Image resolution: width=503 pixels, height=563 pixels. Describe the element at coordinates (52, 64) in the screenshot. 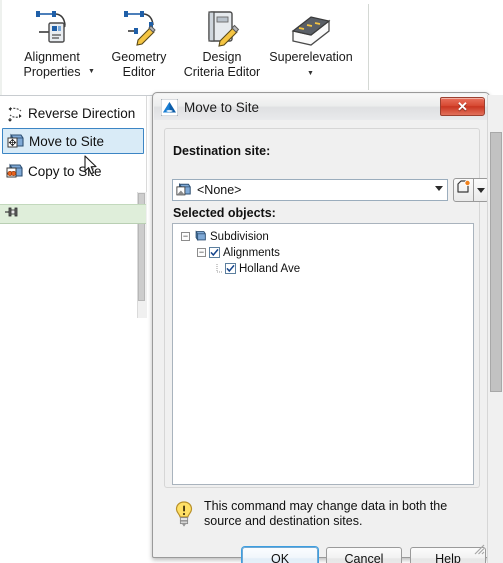

I see `ribbon-label-alignment-properties: Alignment Properties` at that location.